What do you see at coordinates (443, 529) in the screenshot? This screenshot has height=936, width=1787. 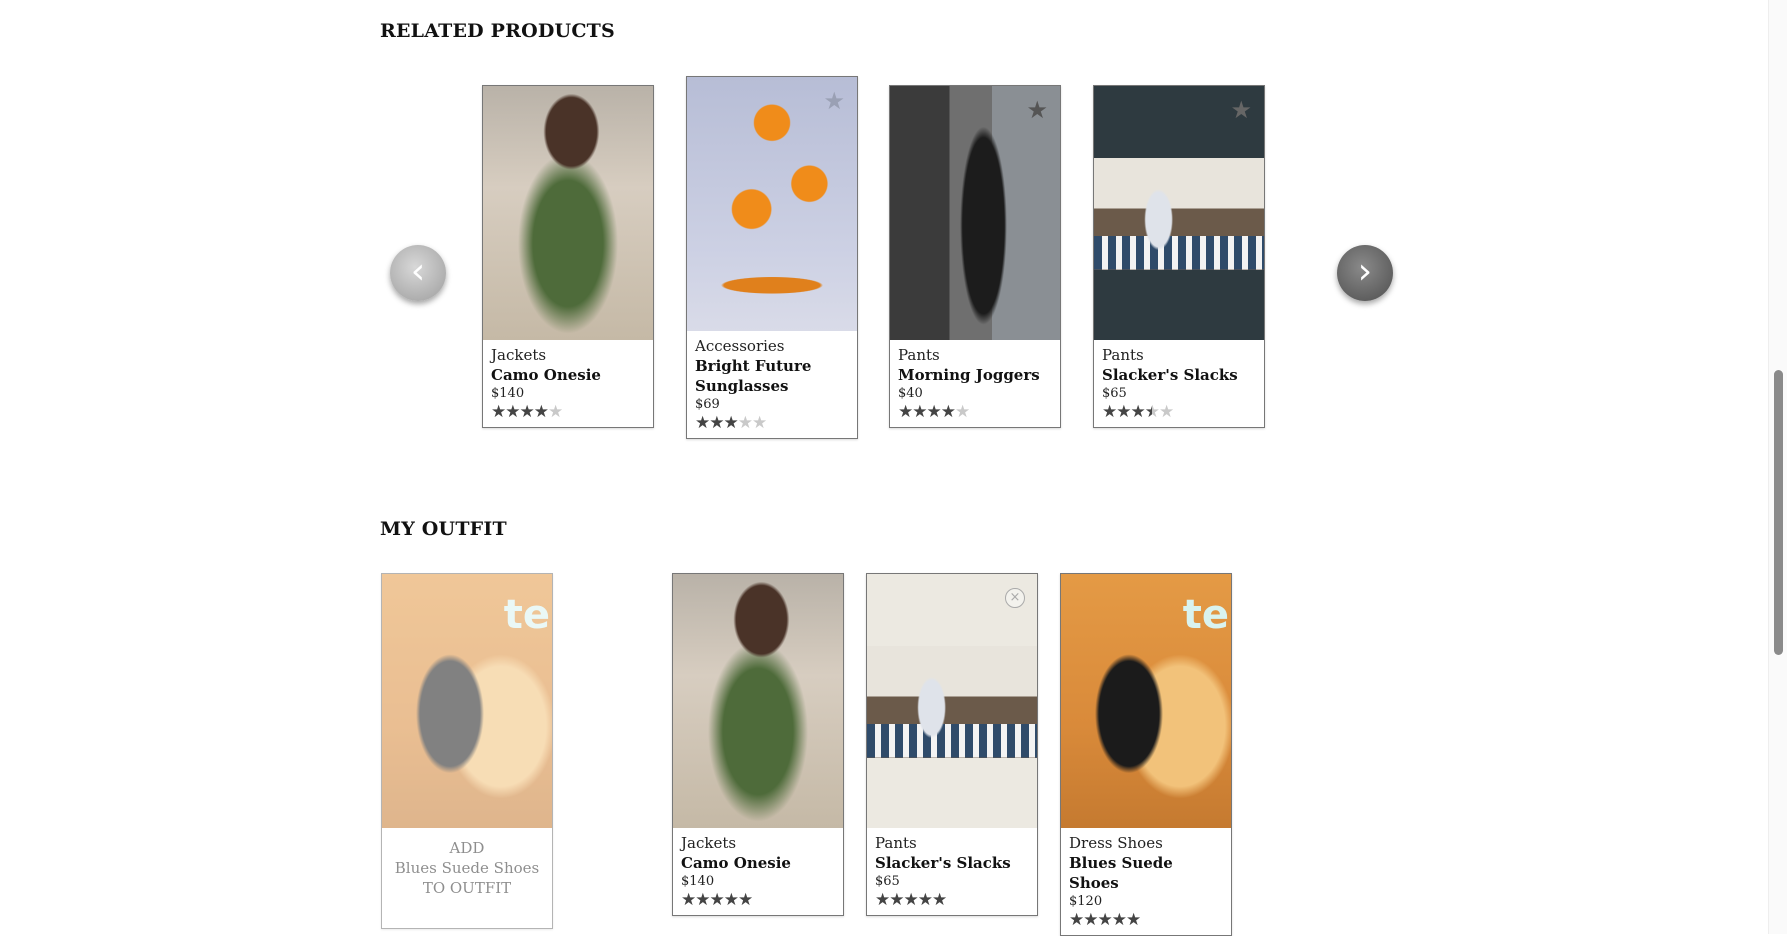 I see `my-outfit-title: MY OUTFIT` at bounding box center [443, 529].